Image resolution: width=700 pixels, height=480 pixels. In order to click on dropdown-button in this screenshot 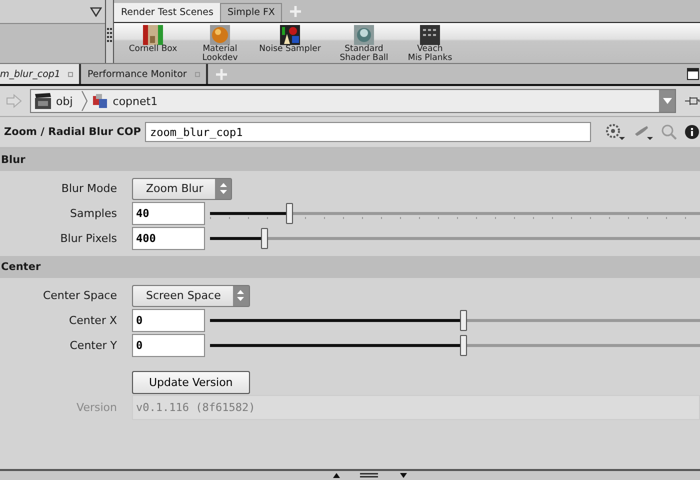, I will do `click(667, 101)`.